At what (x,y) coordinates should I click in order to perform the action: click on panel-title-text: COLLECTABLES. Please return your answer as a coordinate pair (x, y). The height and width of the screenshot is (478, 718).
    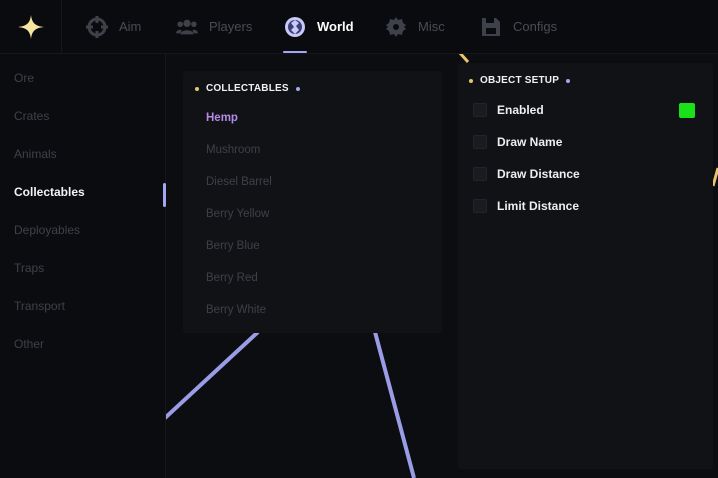
    Looking at the image, I should click on (247, 88).